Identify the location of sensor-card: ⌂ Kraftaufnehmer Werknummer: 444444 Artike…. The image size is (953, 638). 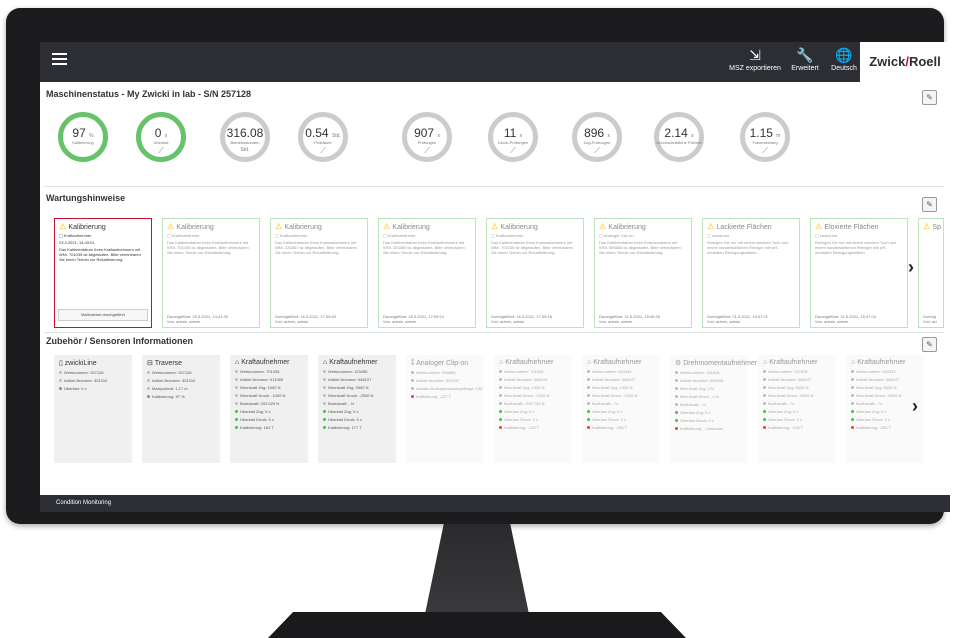
(621, 409).